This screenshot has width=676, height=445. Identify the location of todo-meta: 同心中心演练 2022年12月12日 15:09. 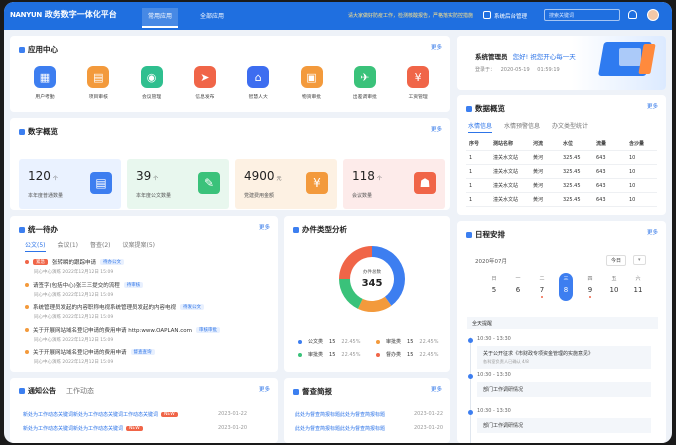
(74, 340).